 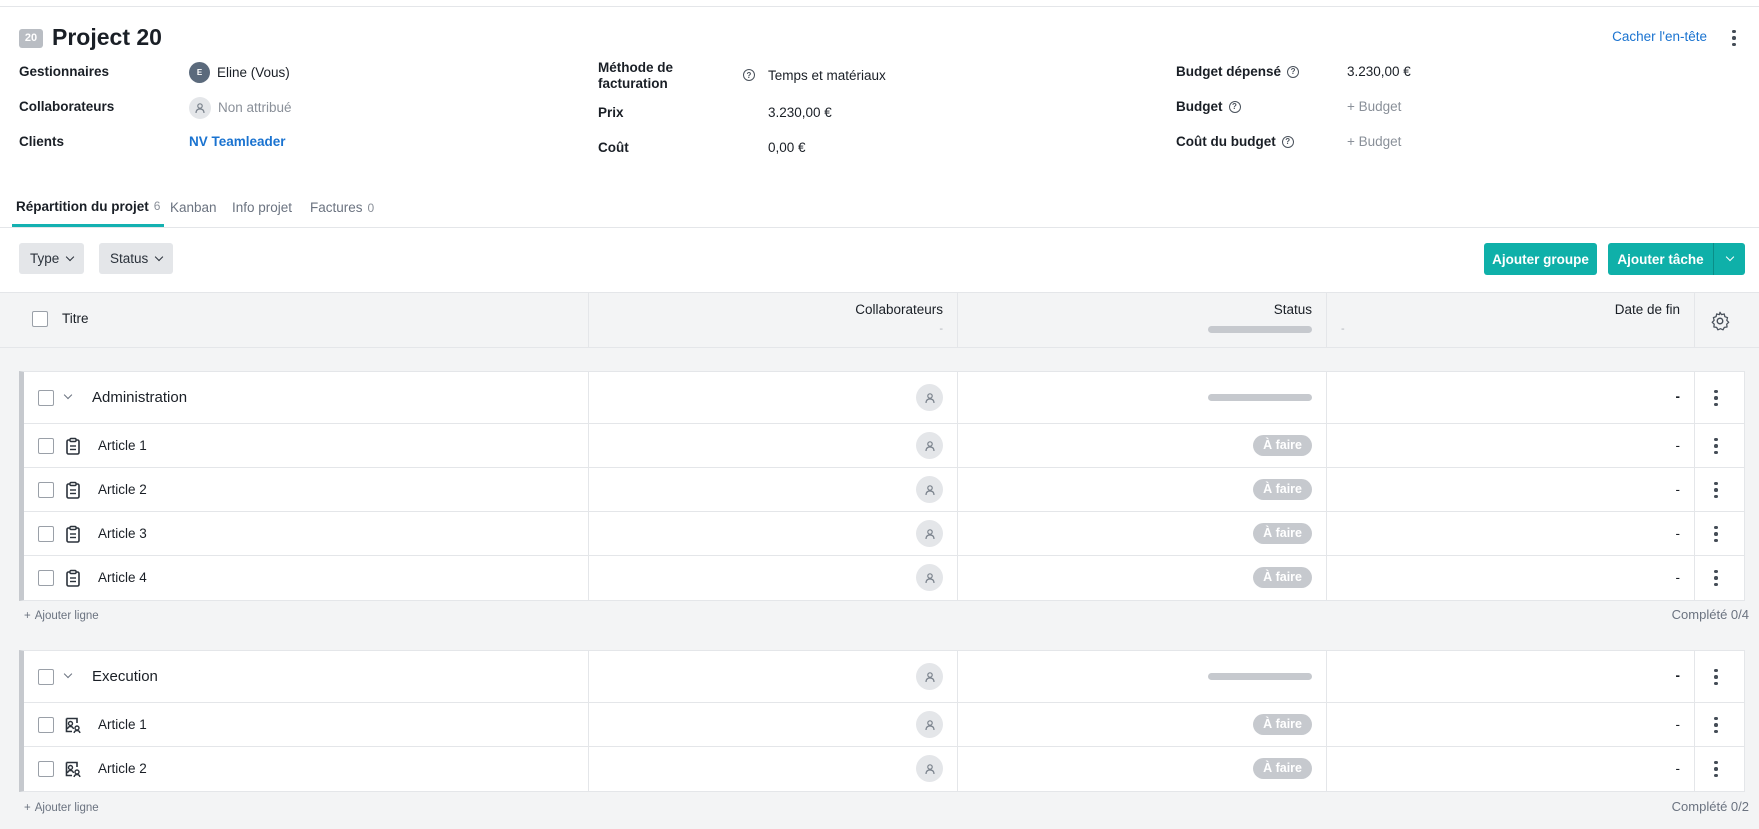 I want to click on table-row: Article 3 À faire -, so click(x=884, y=534).